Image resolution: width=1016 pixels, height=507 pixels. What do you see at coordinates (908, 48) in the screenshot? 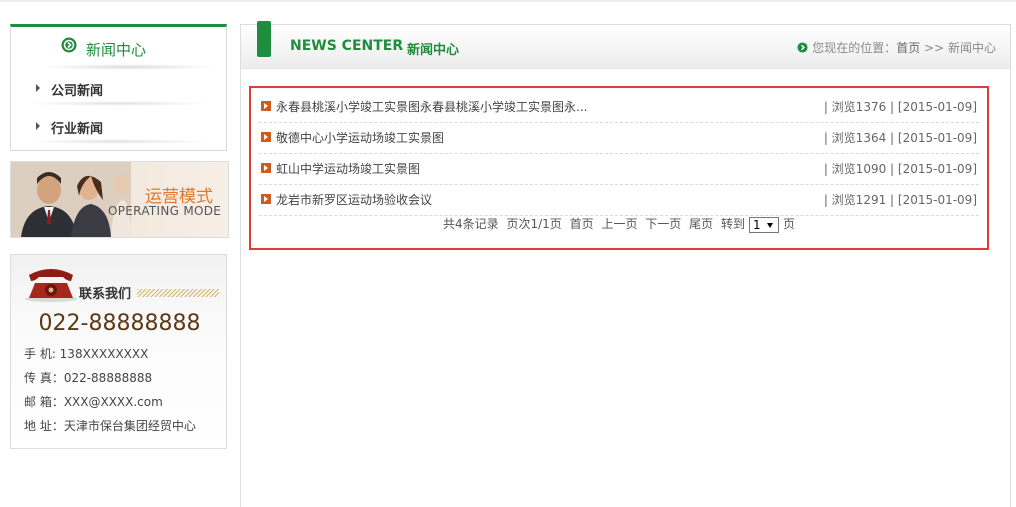
I see `breadcrumb-home-link: 首页` at bounding box center [908, 48].